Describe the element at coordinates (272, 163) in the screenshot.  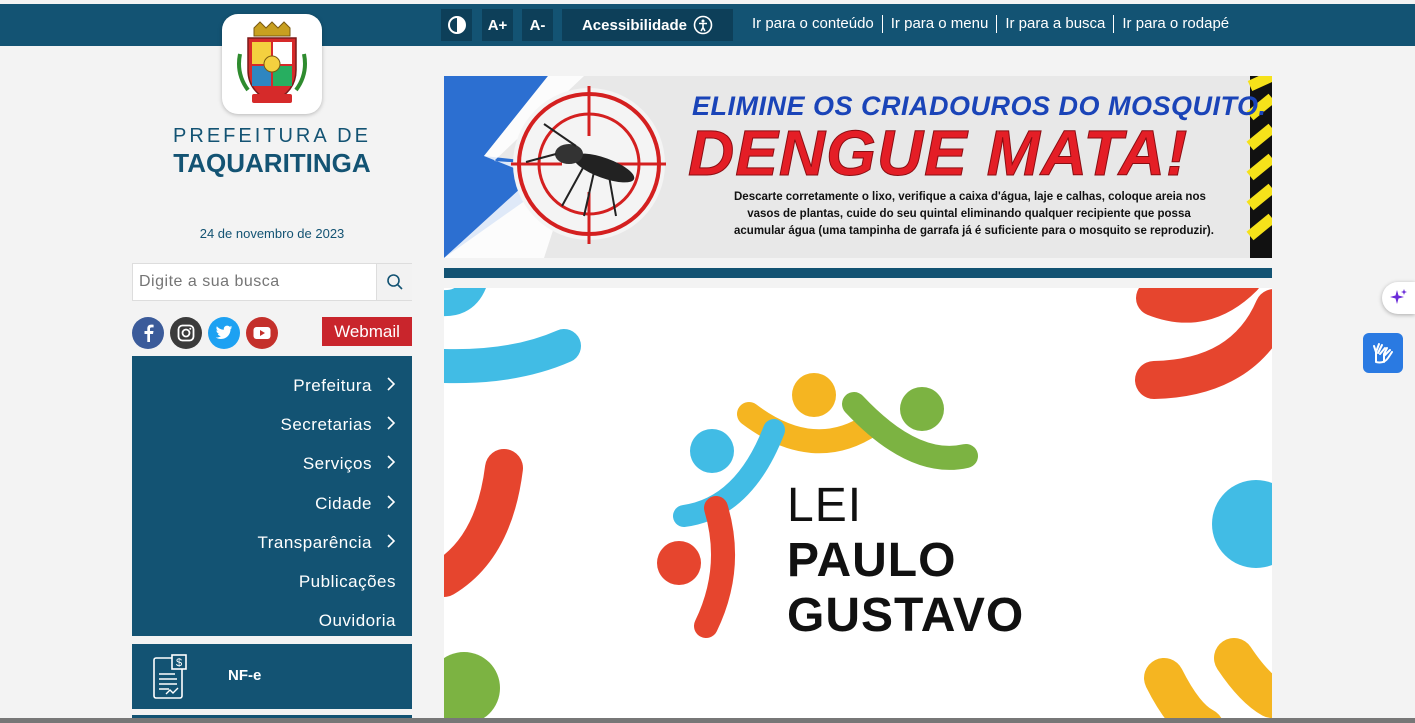
I see `city-name: TAQUARITINGA` at that location.